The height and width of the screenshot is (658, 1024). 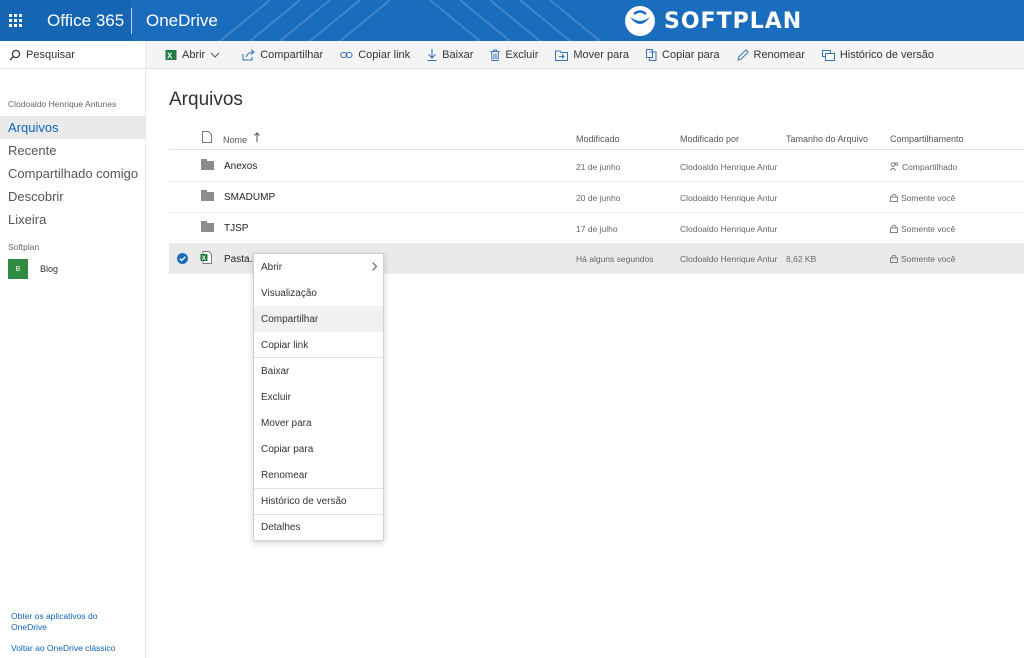 I want to click on copy-link-button: Copiar link, so click(x=375, y=55).